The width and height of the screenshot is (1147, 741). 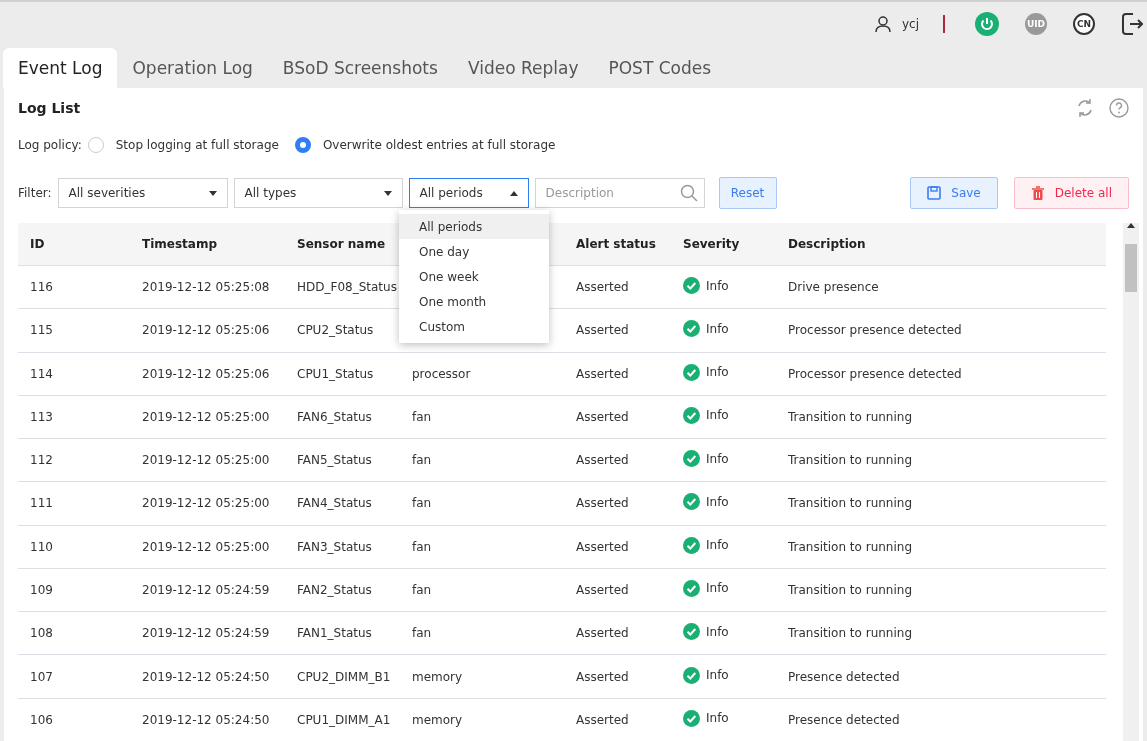 I want to click on menu-option: Custom, so click(x=474, y=326).